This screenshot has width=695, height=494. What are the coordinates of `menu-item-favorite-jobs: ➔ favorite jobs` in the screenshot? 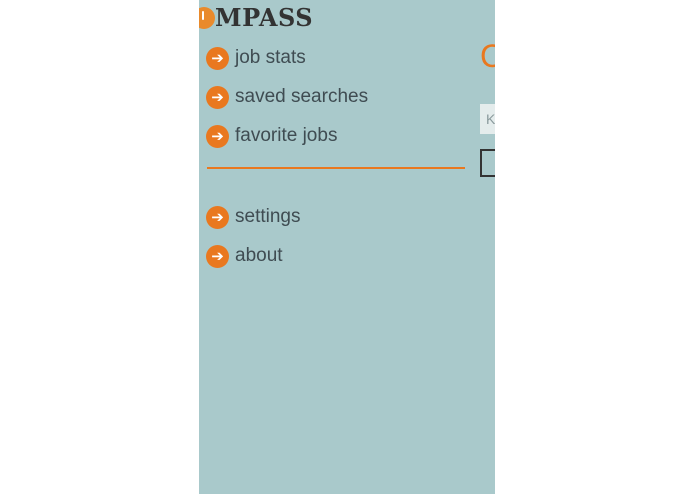 It's located at (271, 136).